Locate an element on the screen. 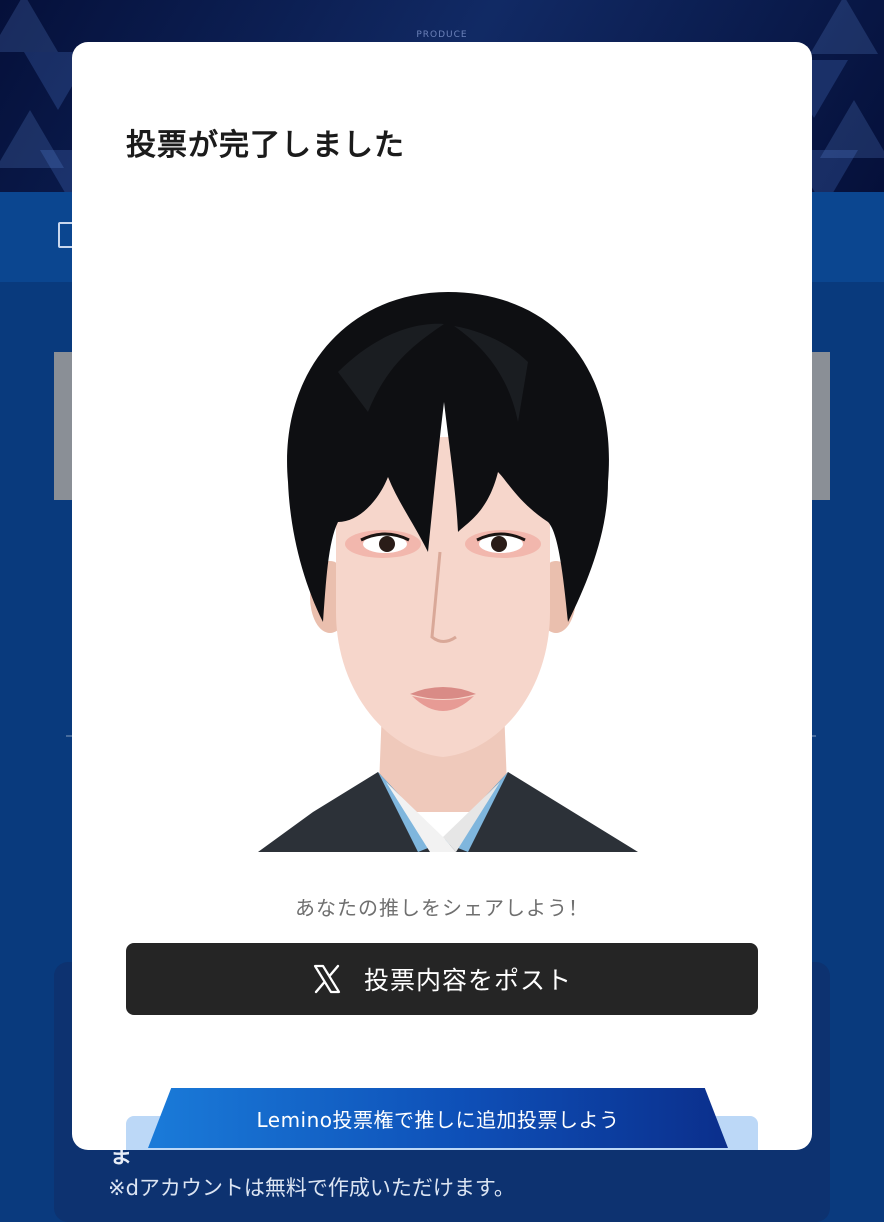 The image size is (884, 1222). post-vote-button: 投票内容をポスト is located at coordinates (442, 979).